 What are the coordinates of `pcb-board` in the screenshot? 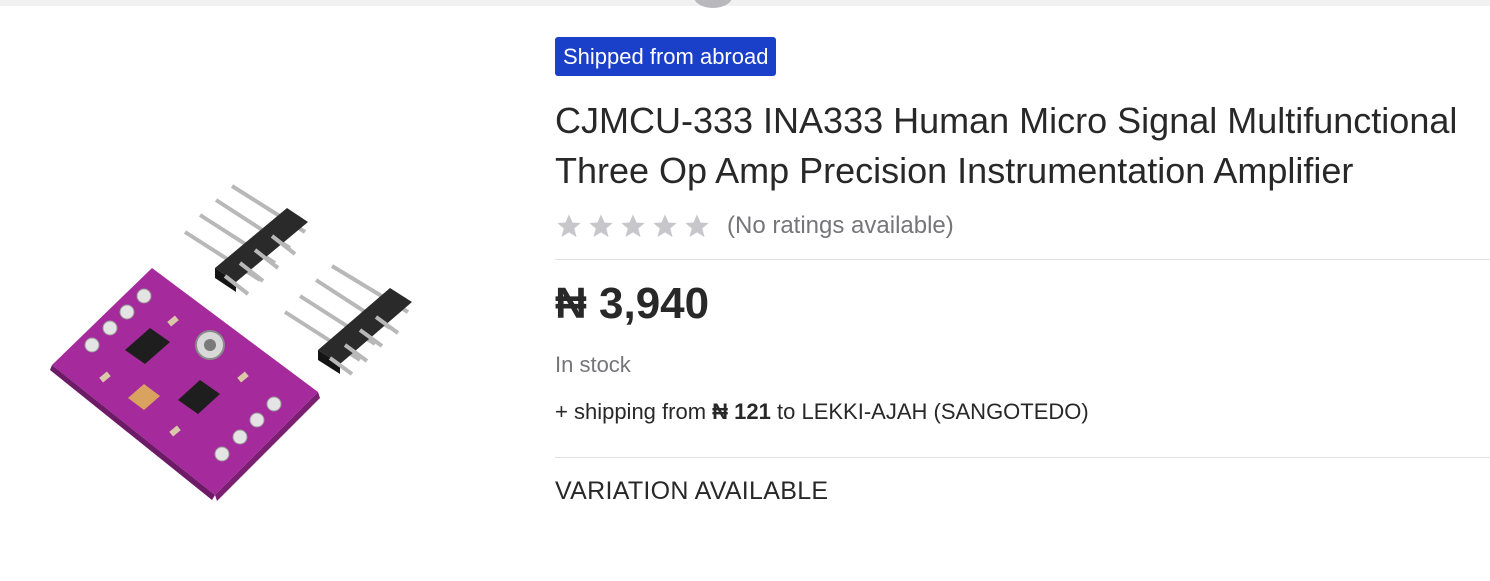 It's located at (185, 384).